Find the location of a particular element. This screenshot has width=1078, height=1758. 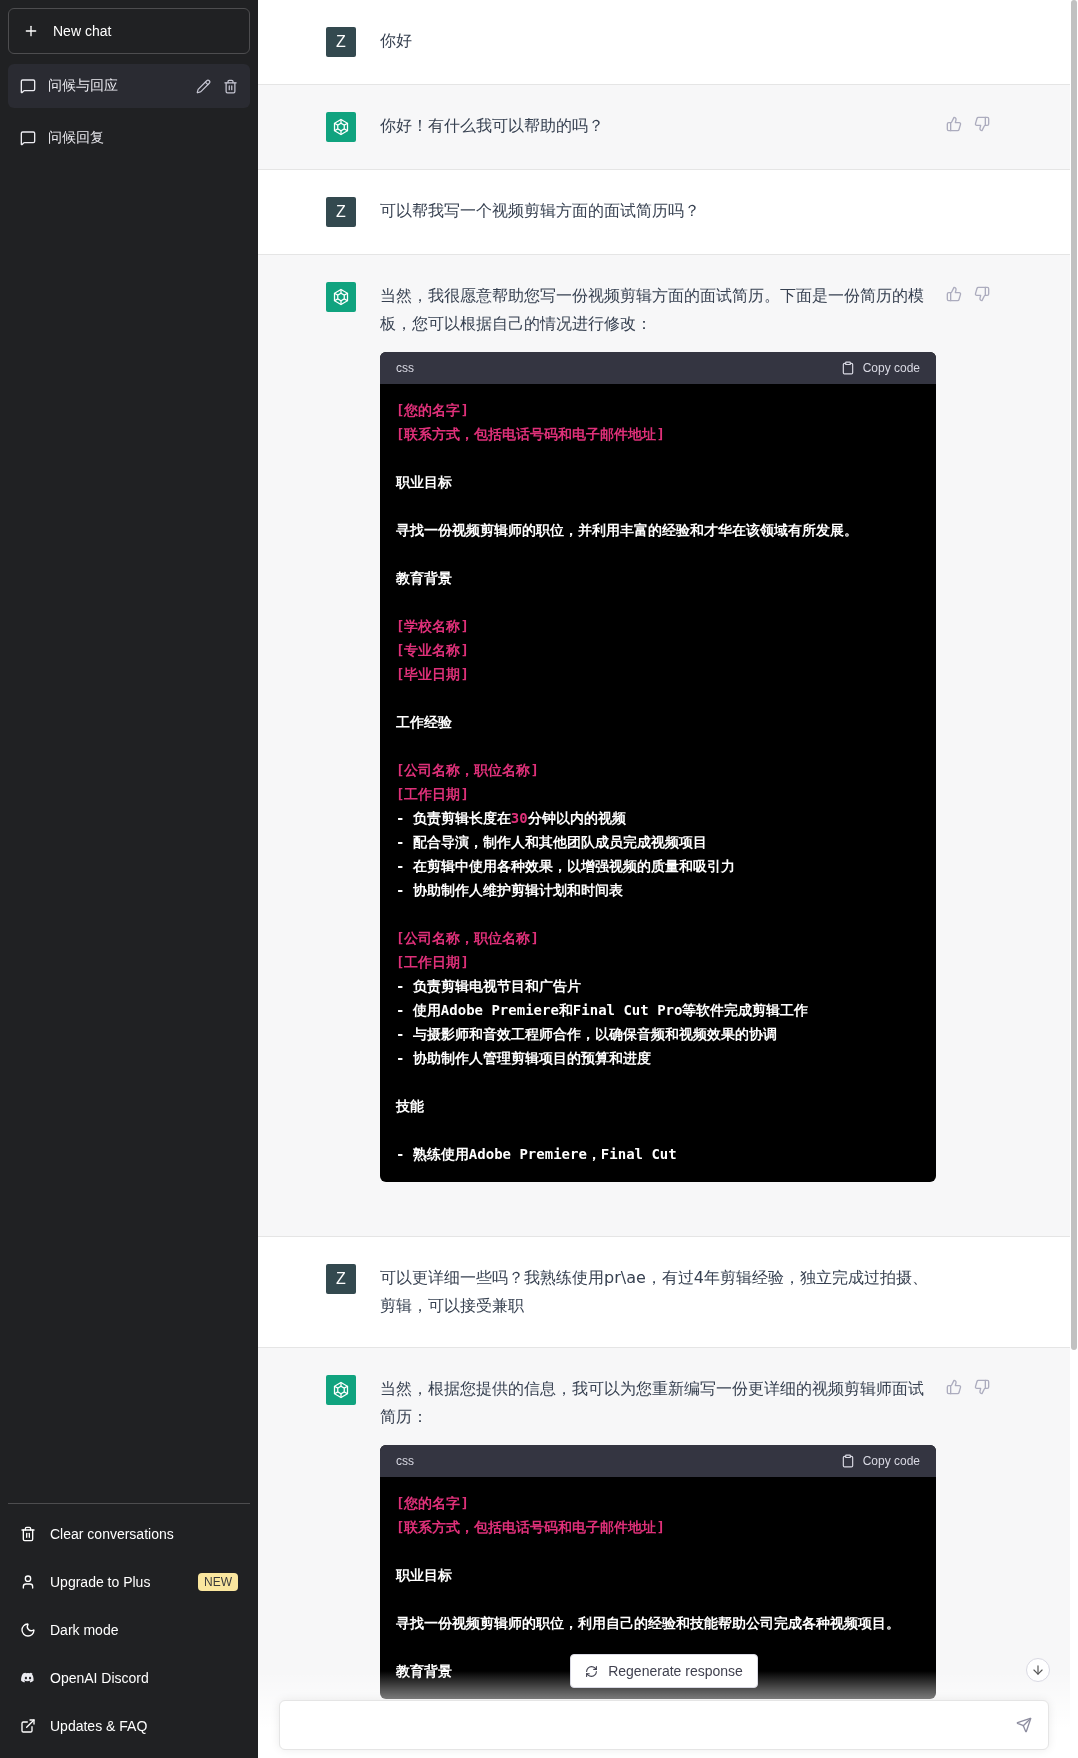

moon-icon is located at coordinates (28, 1630).